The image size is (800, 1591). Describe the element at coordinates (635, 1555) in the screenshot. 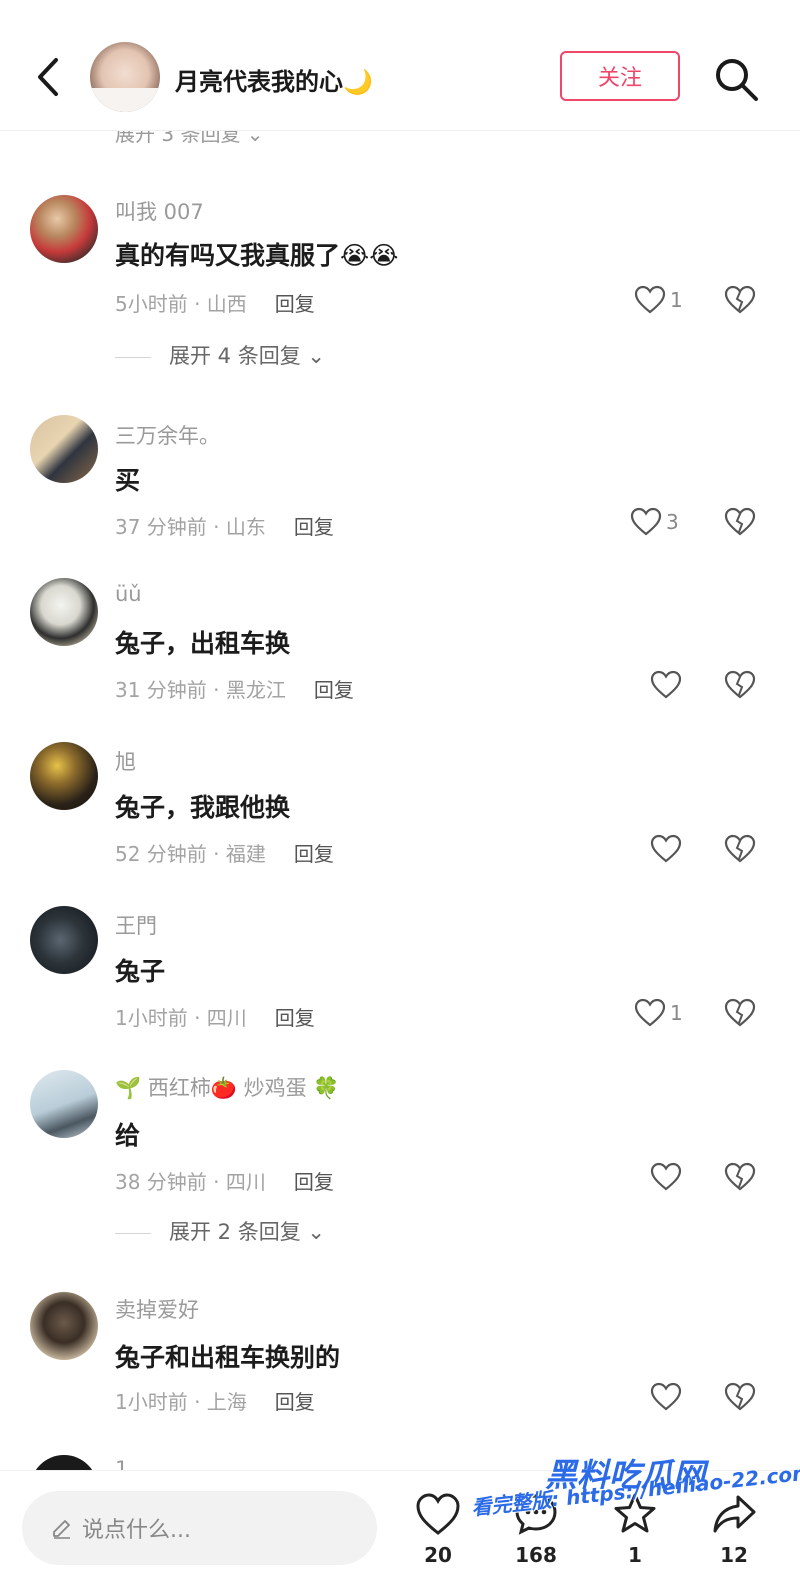

I see `favorite-count: 1` at that location.